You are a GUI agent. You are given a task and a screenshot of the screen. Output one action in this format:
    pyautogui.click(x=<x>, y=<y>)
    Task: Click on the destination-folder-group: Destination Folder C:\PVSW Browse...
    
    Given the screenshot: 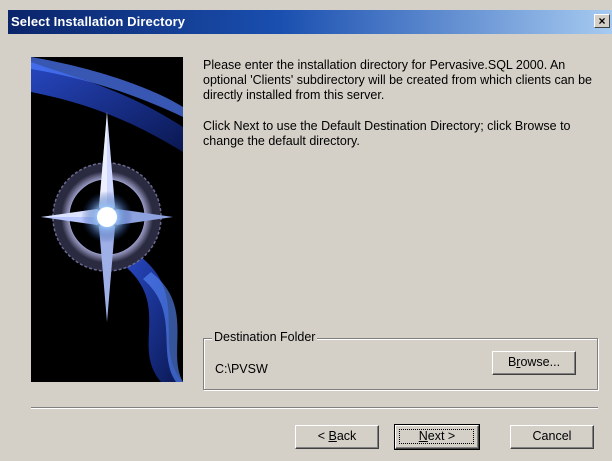 What is the action you would take?
    pyautogui.click(x=400, y=360)
    